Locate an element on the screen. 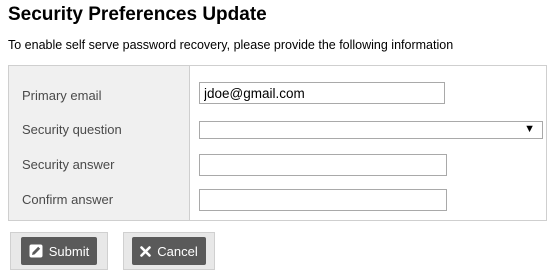  cancel-button: Cancel is located at coordinates (169, 251).